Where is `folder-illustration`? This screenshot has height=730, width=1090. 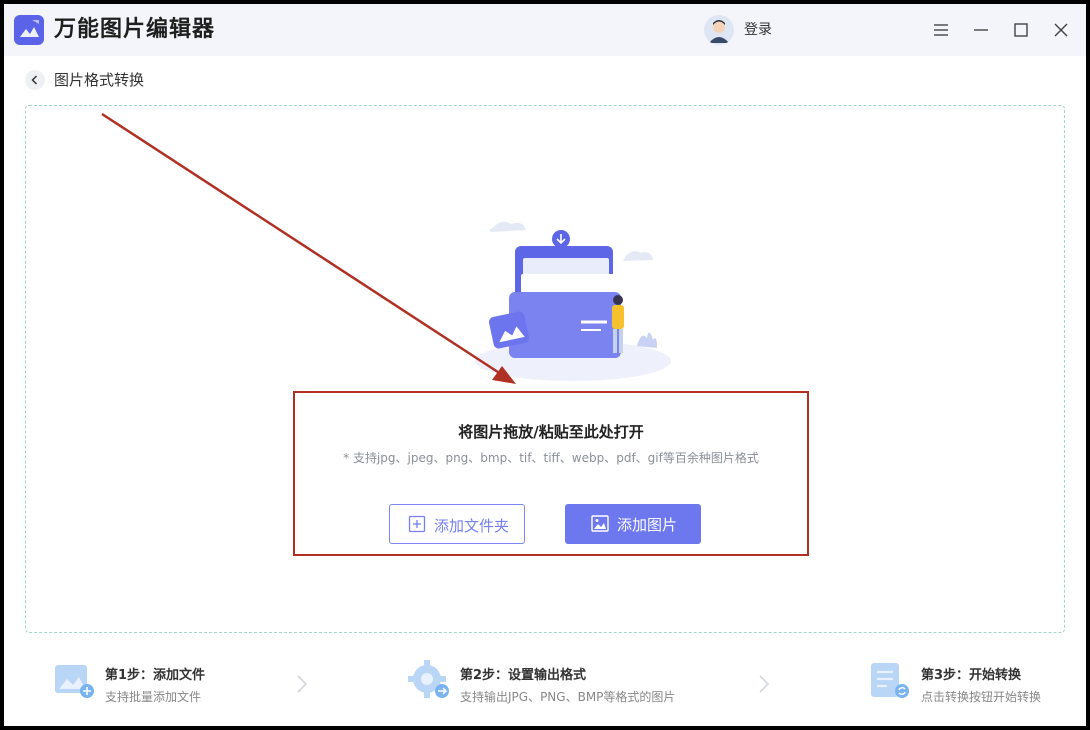
folder-illustration is located at coordinates (573, 301).